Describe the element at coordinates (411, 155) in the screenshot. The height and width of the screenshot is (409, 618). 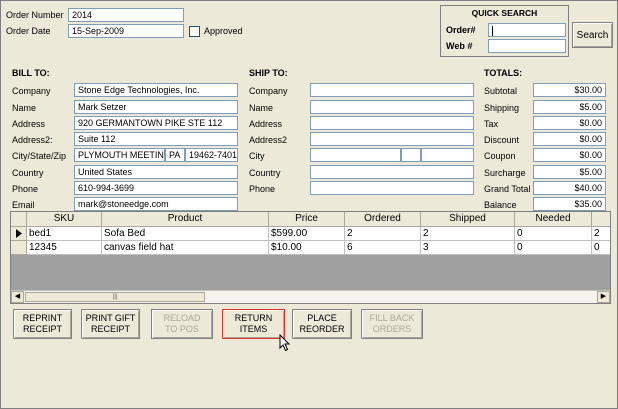
I see `ship-state-field` at that location.